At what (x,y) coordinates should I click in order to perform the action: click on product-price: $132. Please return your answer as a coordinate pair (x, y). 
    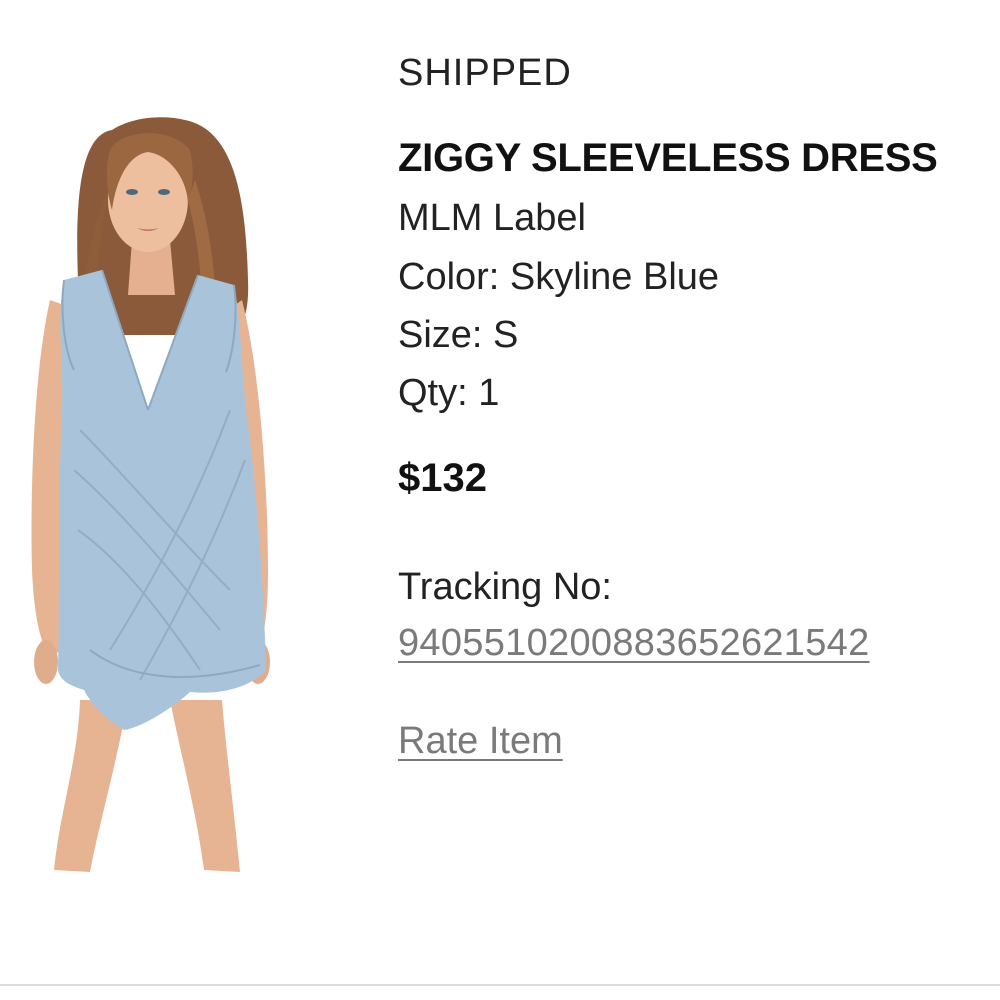
    Looking at the image, I should click on (442, 478).